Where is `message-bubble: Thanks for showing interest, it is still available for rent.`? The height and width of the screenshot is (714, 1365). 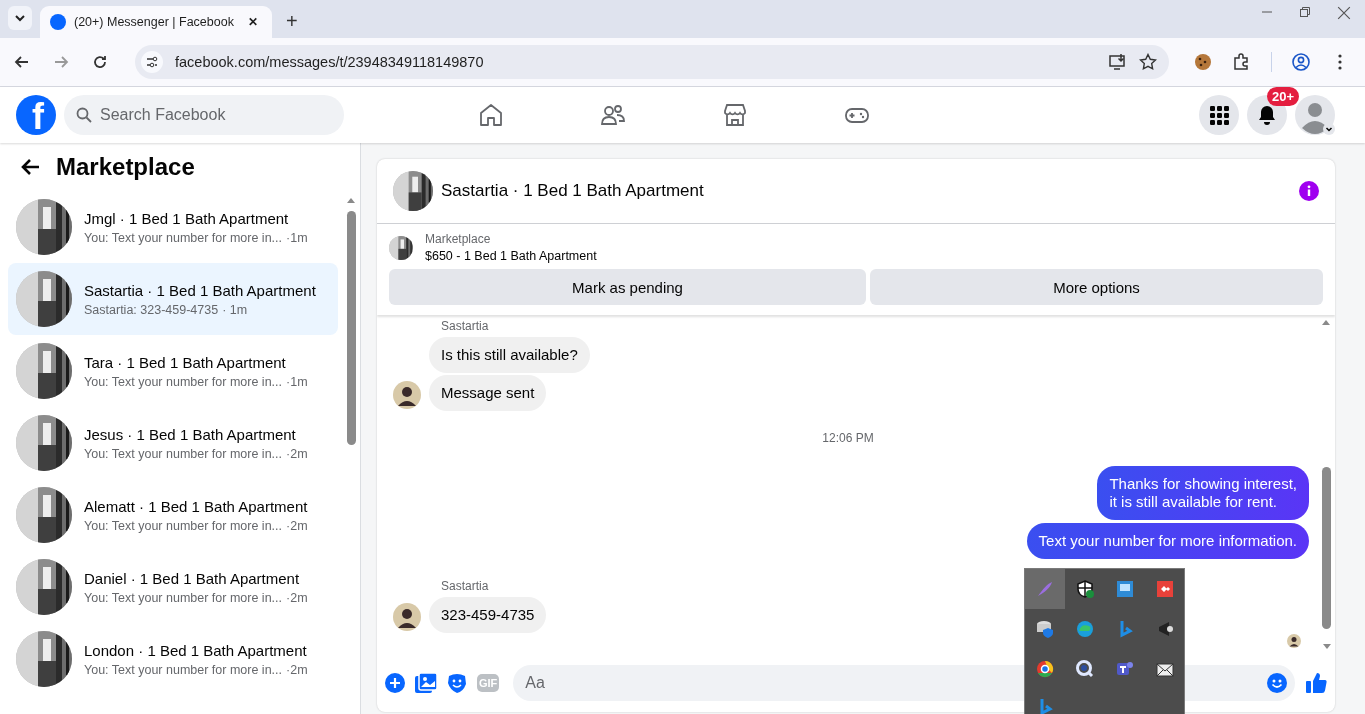 message-bubble: Thanks for showing interest, it is still available for rent. is located at coordinates (1203, 493).